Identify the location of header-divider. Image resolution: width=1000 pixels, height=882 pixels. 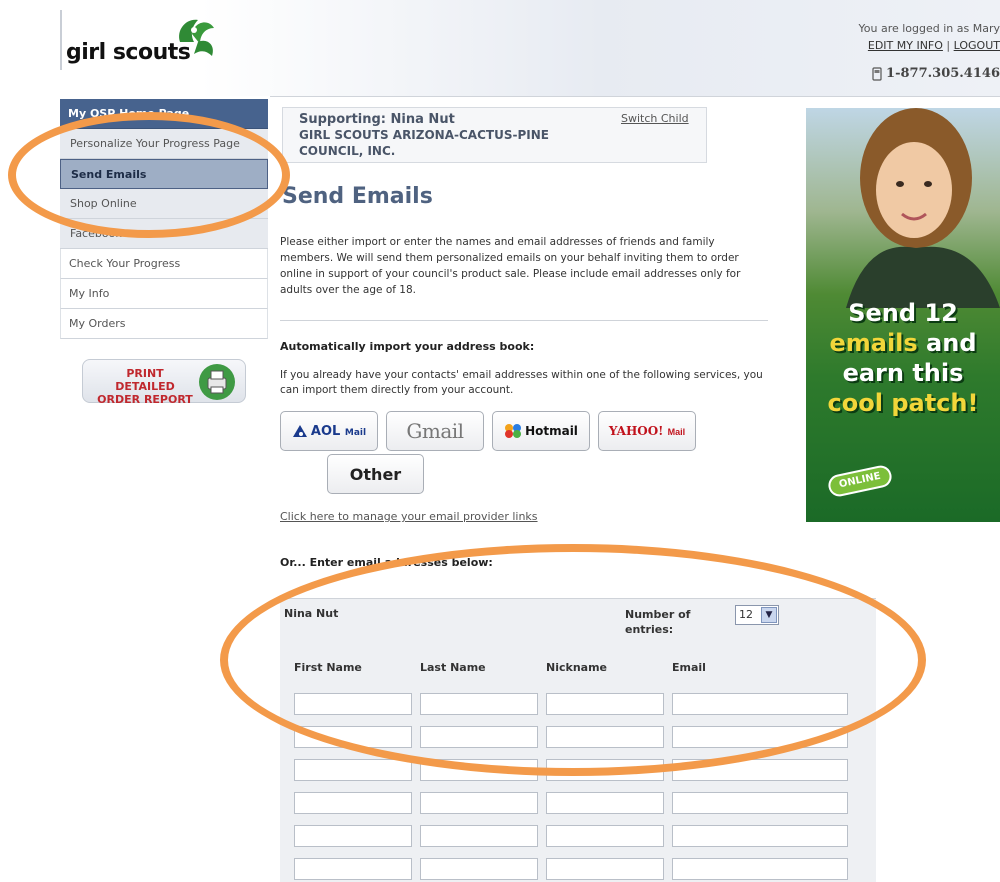
(61, 40).